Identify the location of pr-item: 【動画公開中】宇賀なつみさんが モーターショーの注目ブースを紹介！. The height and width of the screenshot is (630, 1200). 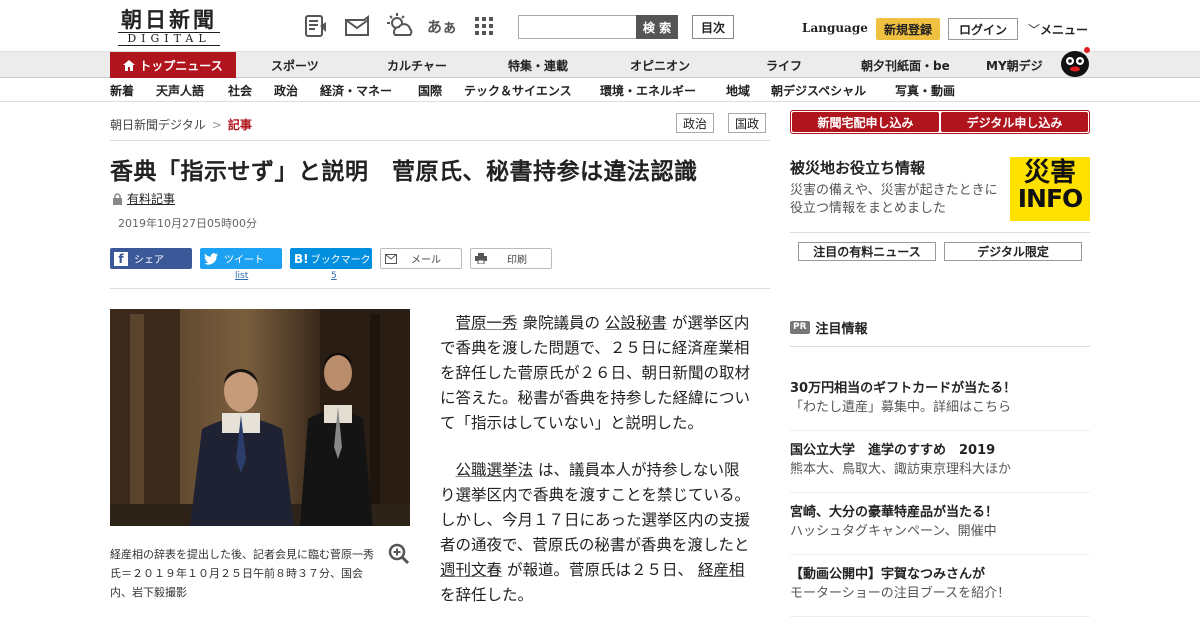
(940, 585).